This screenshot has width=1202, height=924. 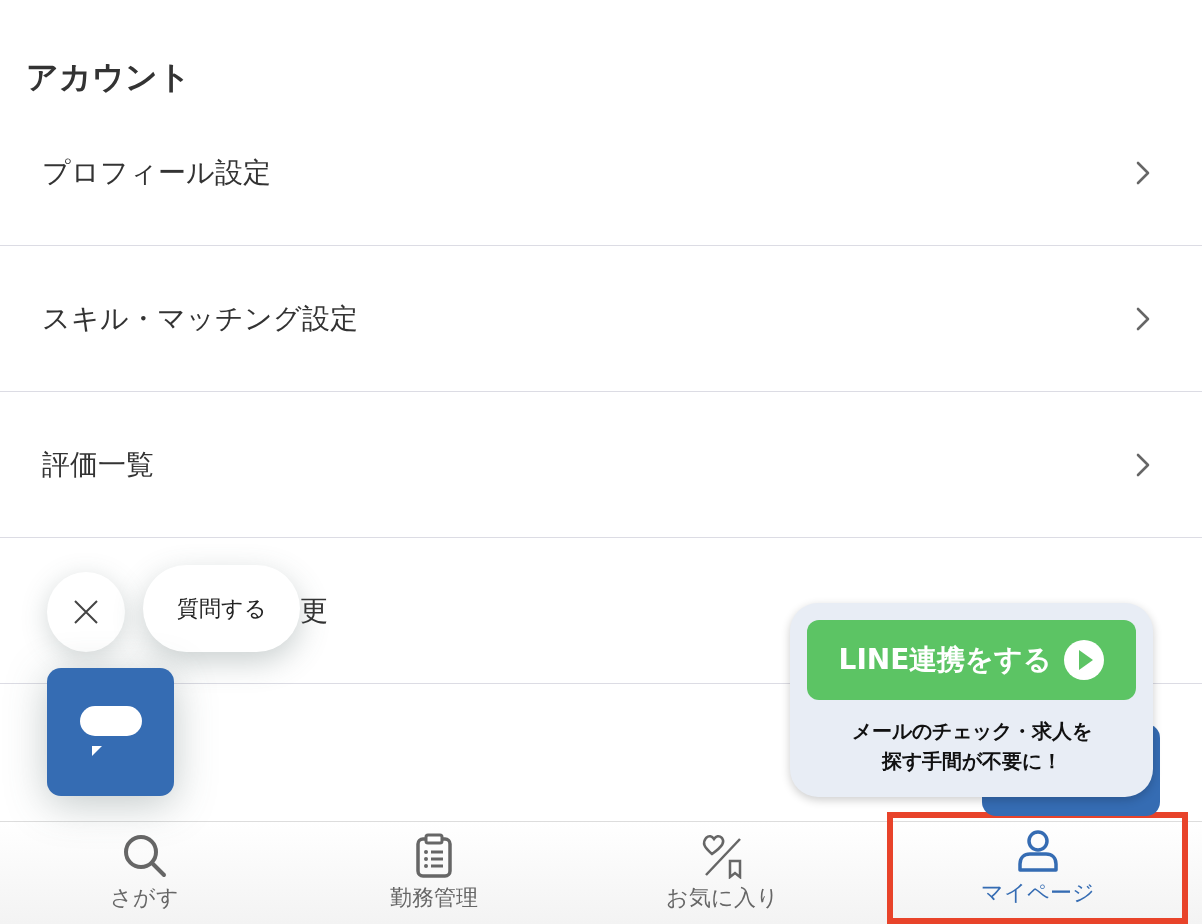 I want to click on row-label: スキル・マッチング設定, so click(x=200, y=318).